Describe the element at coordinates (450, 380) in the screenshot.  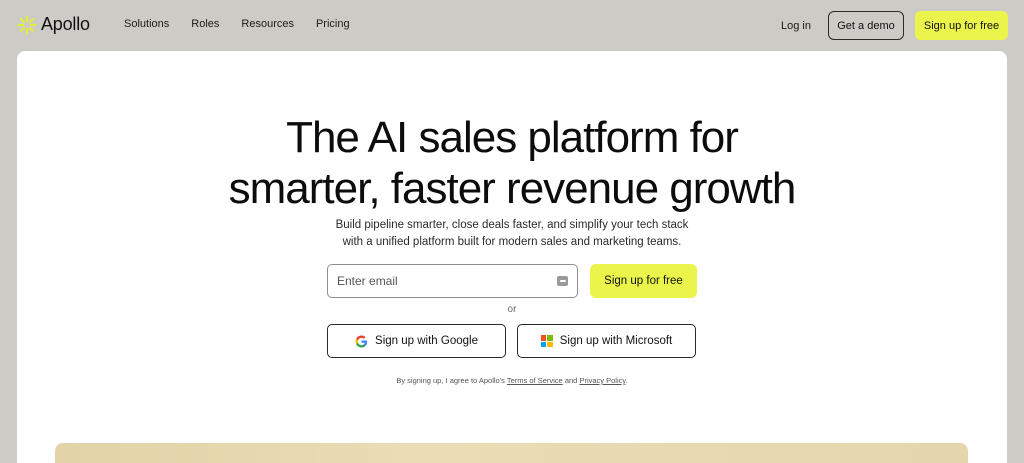
I see `legal-prefix: By signing up, I agree to Apollo's` at that location.